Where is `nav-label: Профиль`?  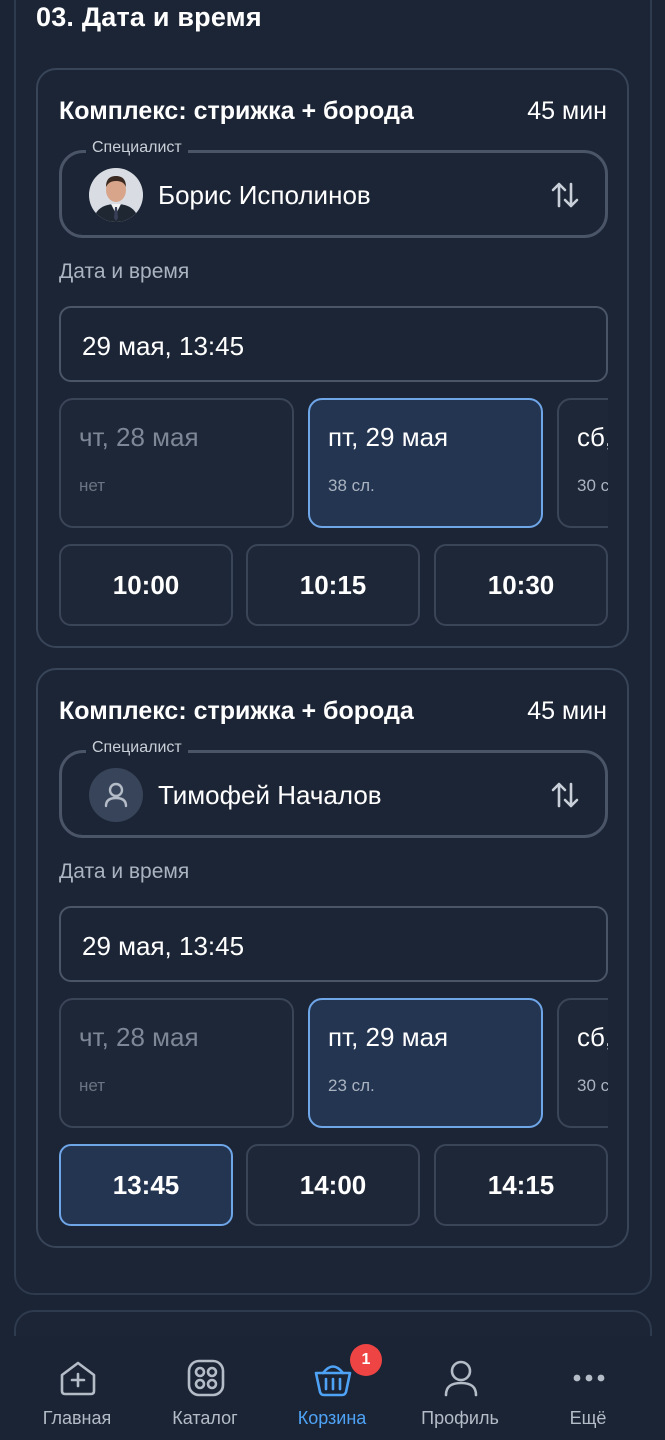
nav-label: Профиль is located at coordinates (460, 1418).